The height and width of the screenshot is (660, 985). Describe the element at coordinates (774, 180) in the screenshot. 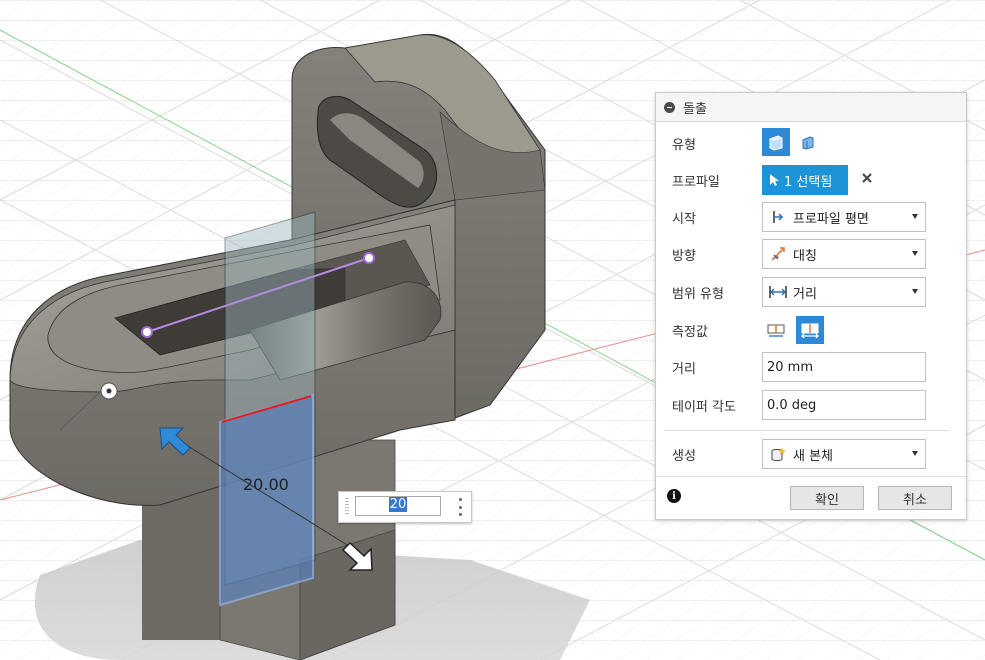

I see `cursor-icon` at that location.